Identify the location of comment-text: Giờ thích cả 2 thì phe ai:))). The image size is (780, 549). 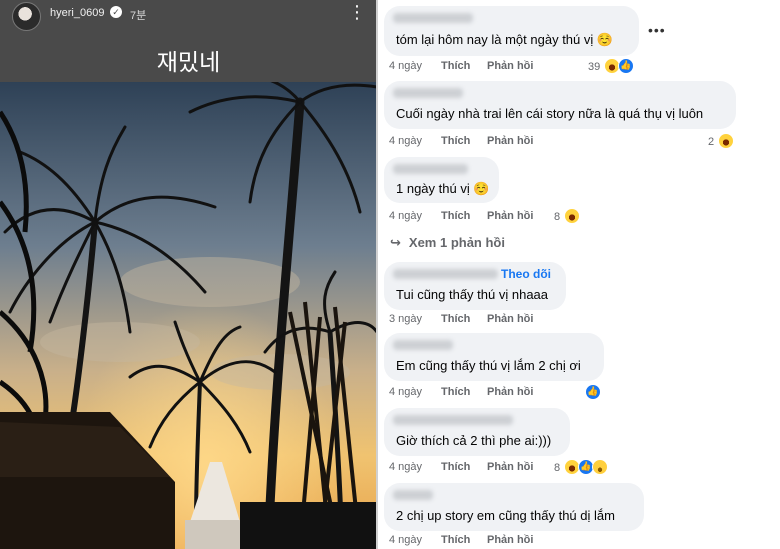
(474, 440).